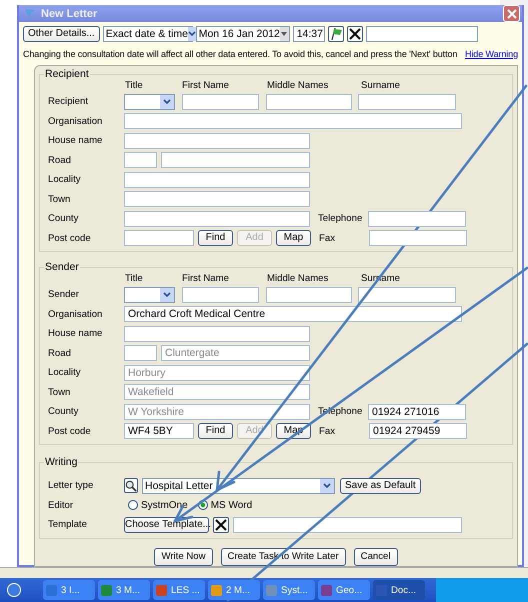  Describe the element at coordinates (217, 392) in the screenshot. I see `text-field: Wakefield` at that location.